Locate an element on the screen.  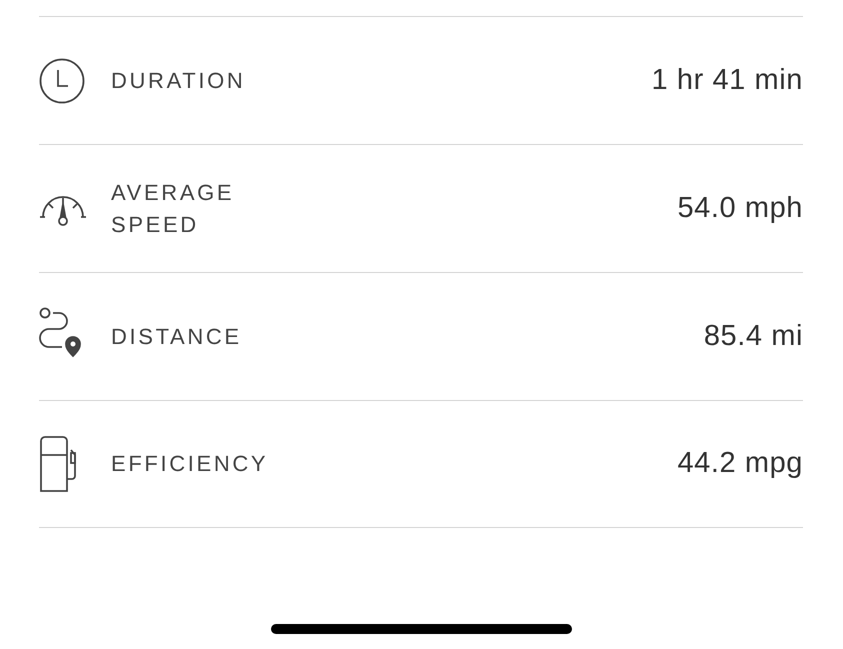
stat-label: EFFICIENCY is located at coordinates (189, 464).